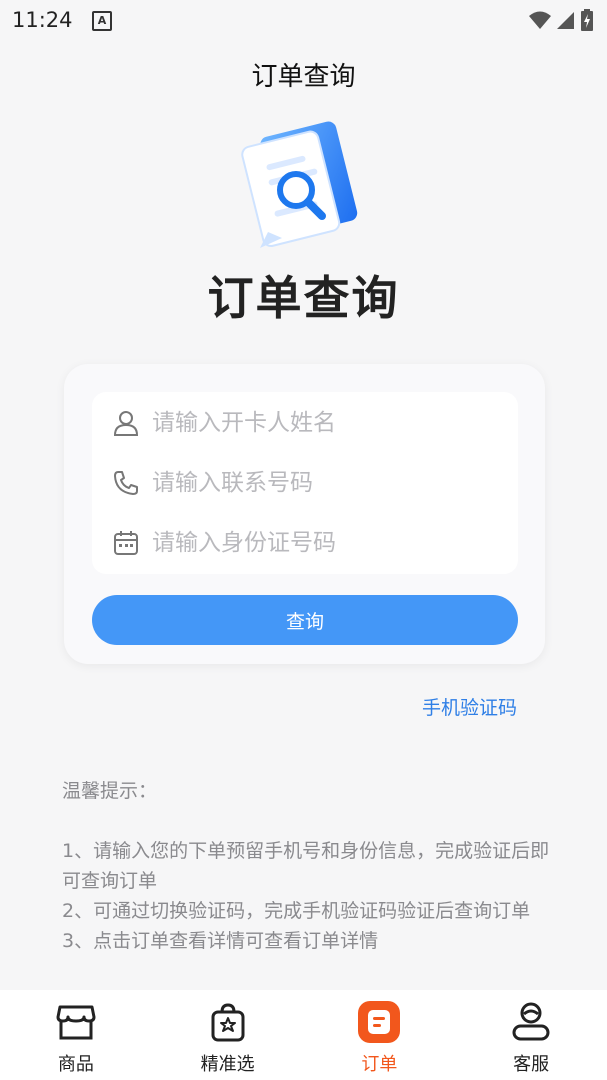  What do you see at coordinates (469, 706) in the screenshot?
I see `sms-verification-link: 手机验证码` at bounding box center [469, 706].